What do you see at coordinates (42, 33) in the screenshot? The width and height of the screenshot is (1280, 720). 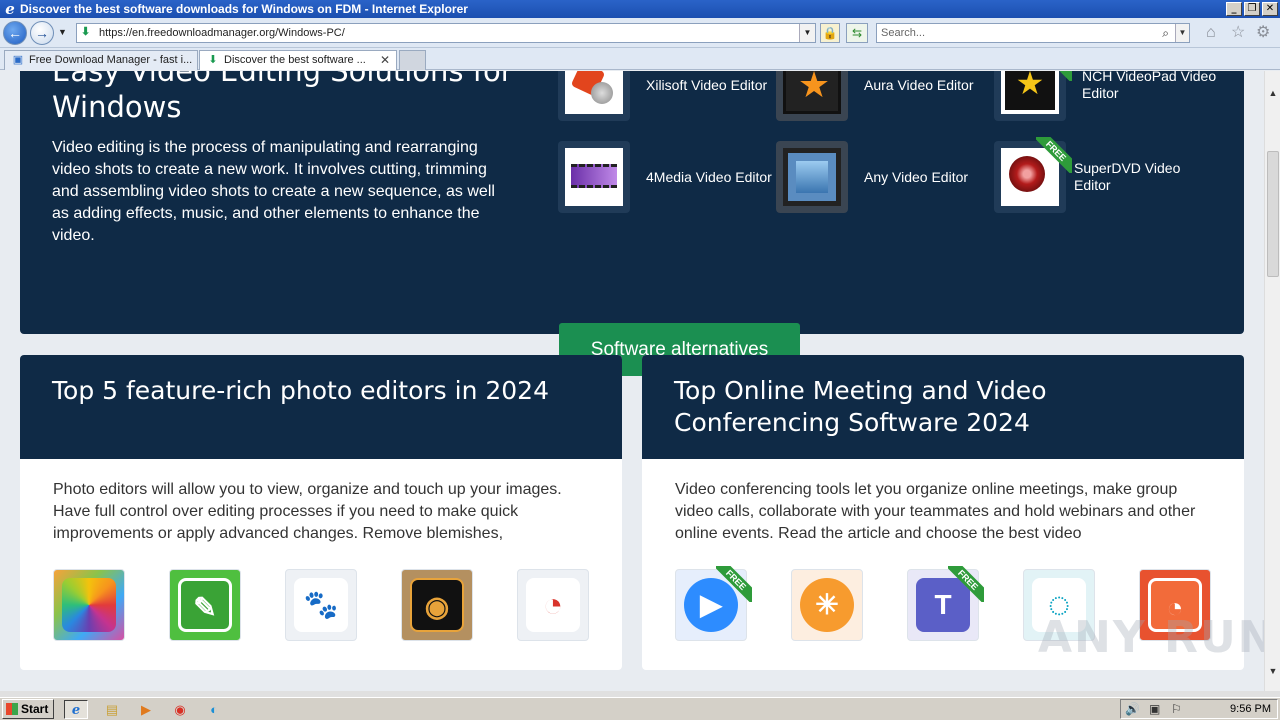 I see `forward-button: →` at bounding box center [42, 33].